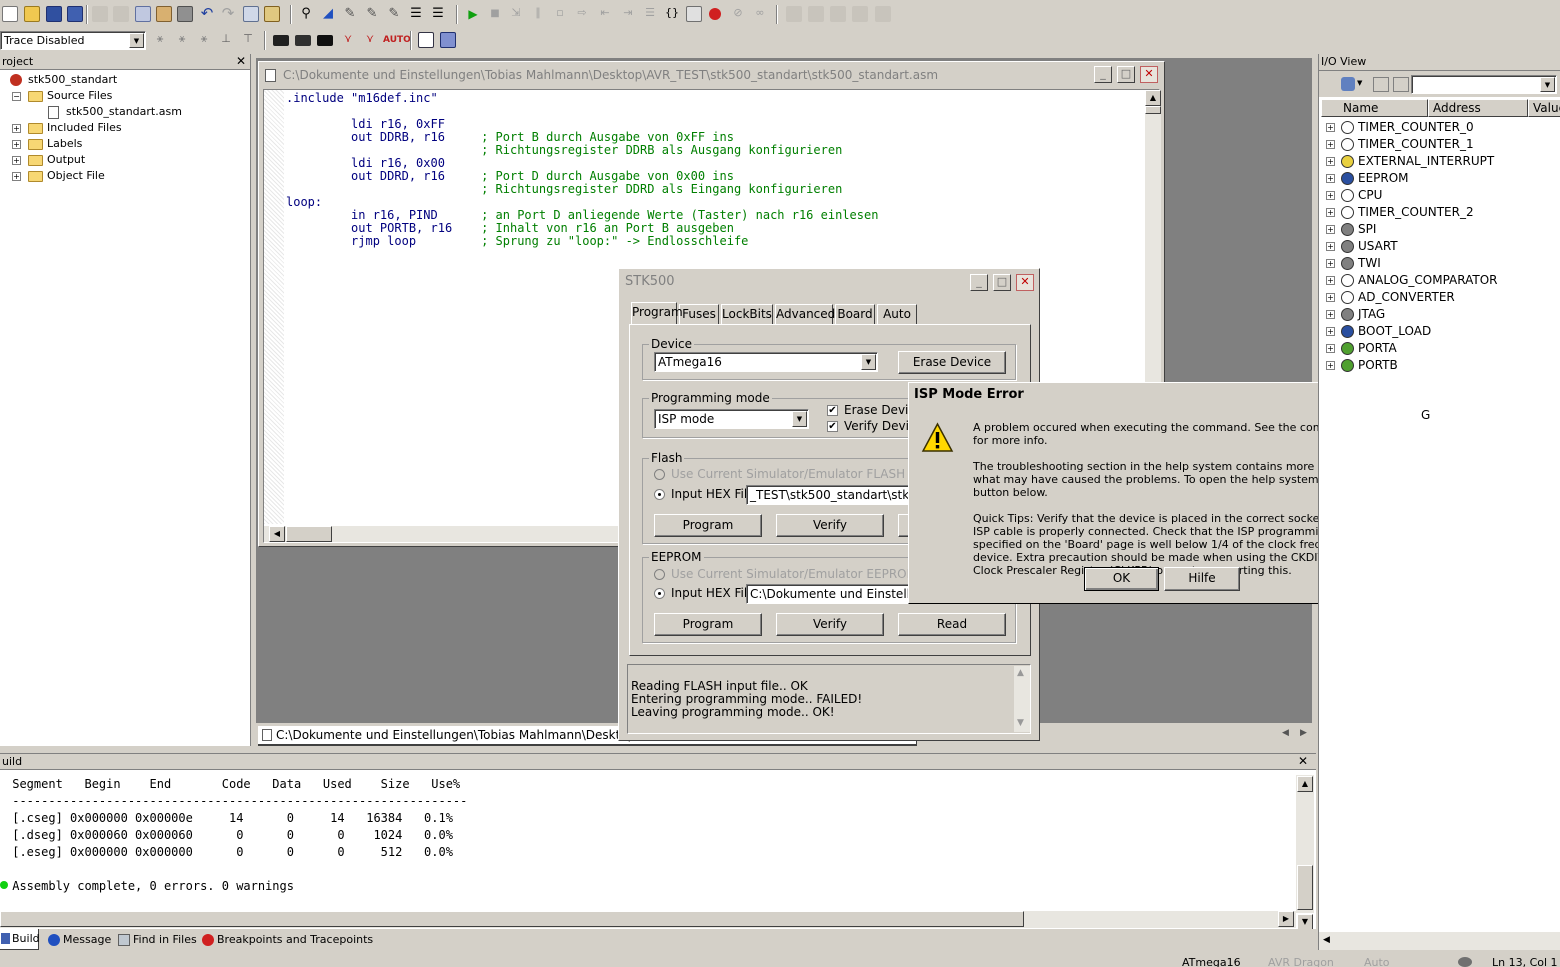 Image resolution: width=1560 pixels, height=967 pixels. Describe the element at coordinates (1439, 941) in the screenshot. I see `io-hscroll: ◀` at that location.